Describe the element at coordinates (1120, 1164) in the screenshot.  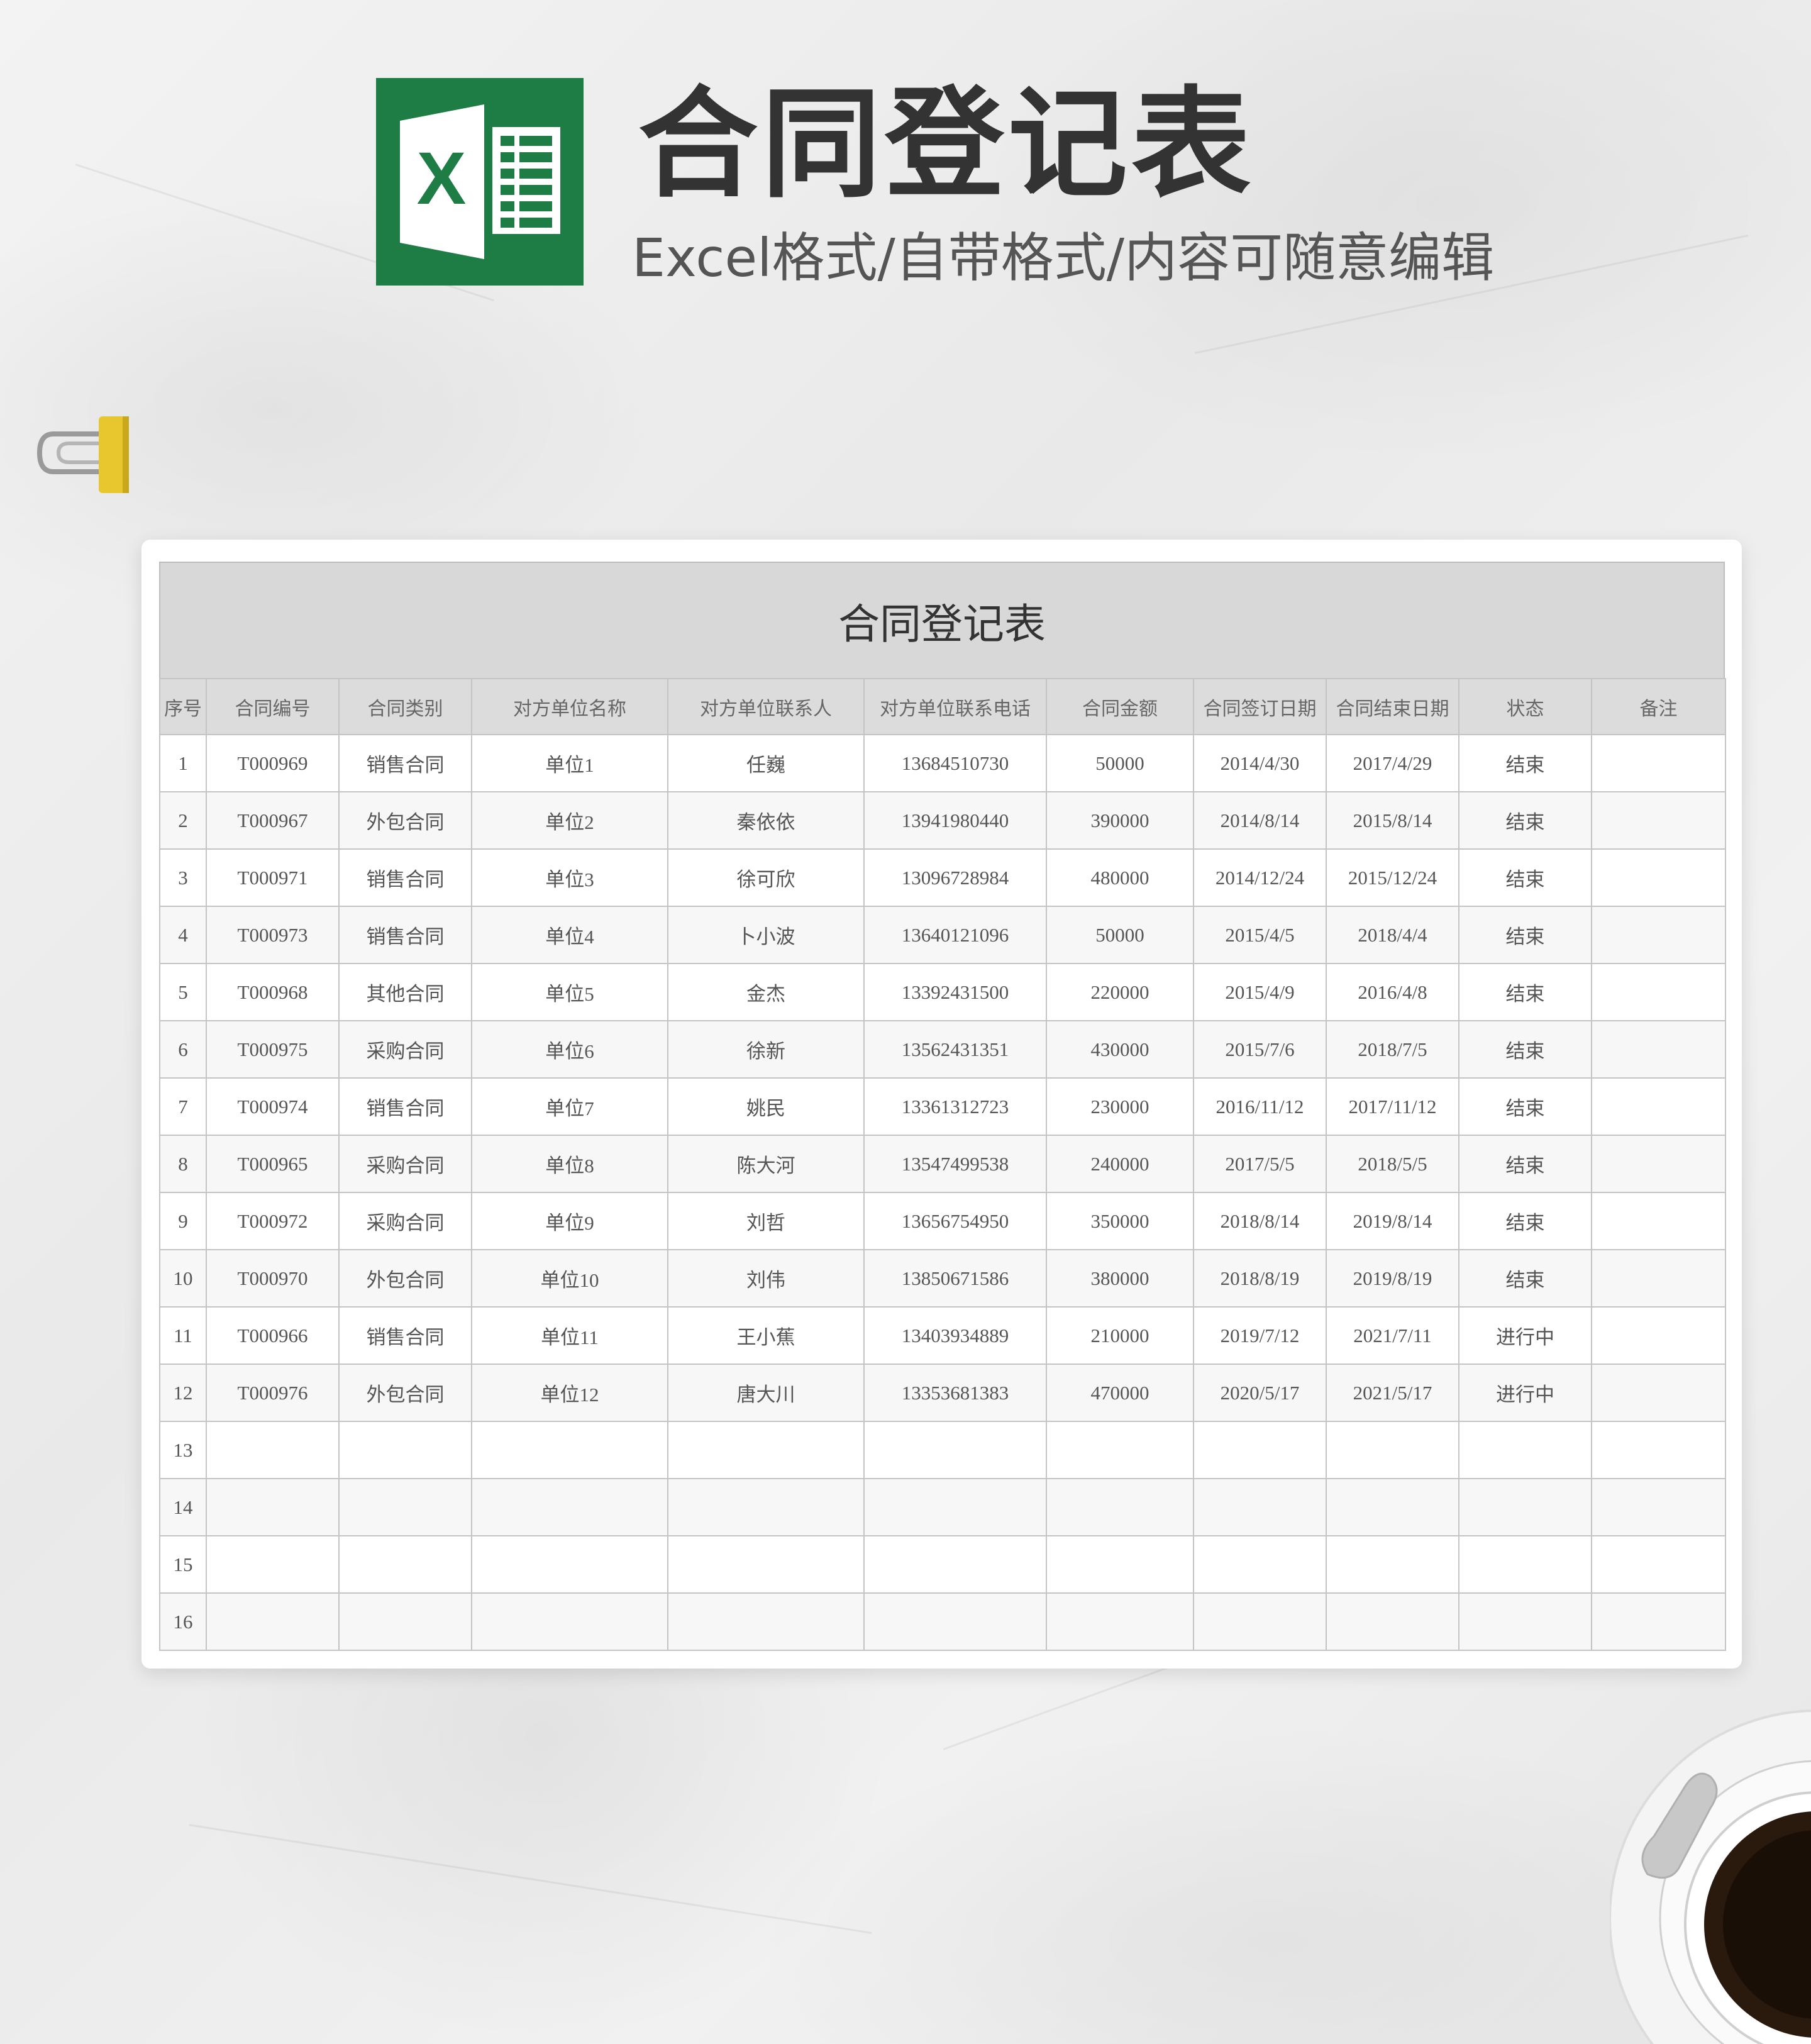
I see `table-cell: 240000` at that location.